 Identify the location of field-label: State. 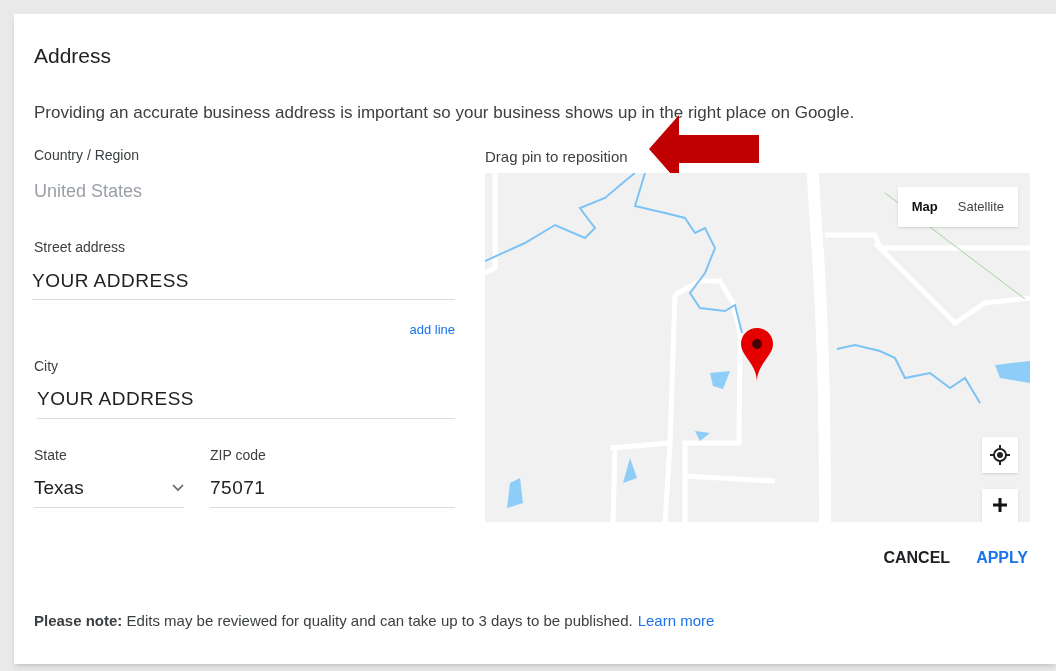
(50, 455).